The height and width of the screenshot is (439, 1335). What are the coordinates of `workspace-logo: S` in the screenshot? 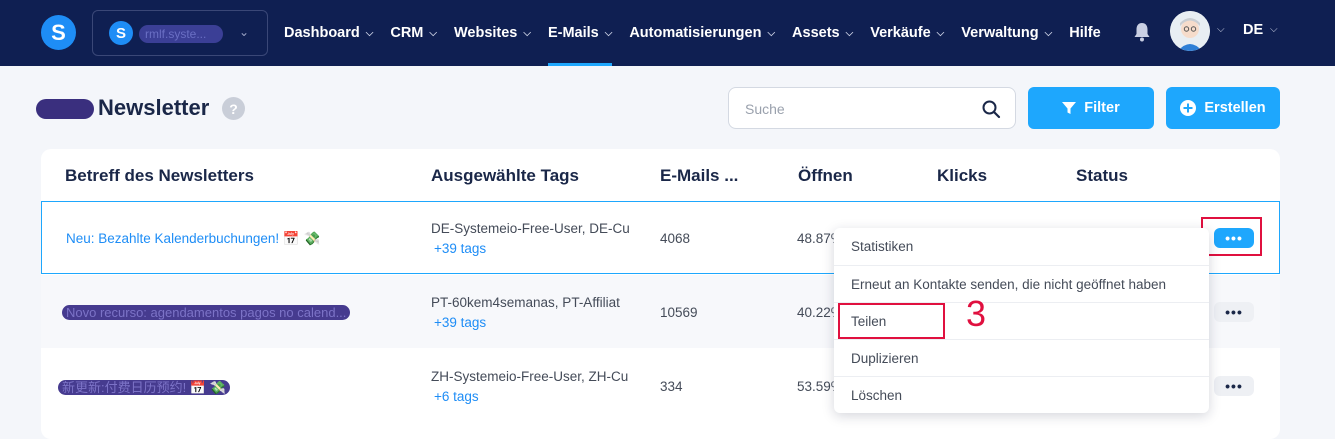 It's located at (121, 33).